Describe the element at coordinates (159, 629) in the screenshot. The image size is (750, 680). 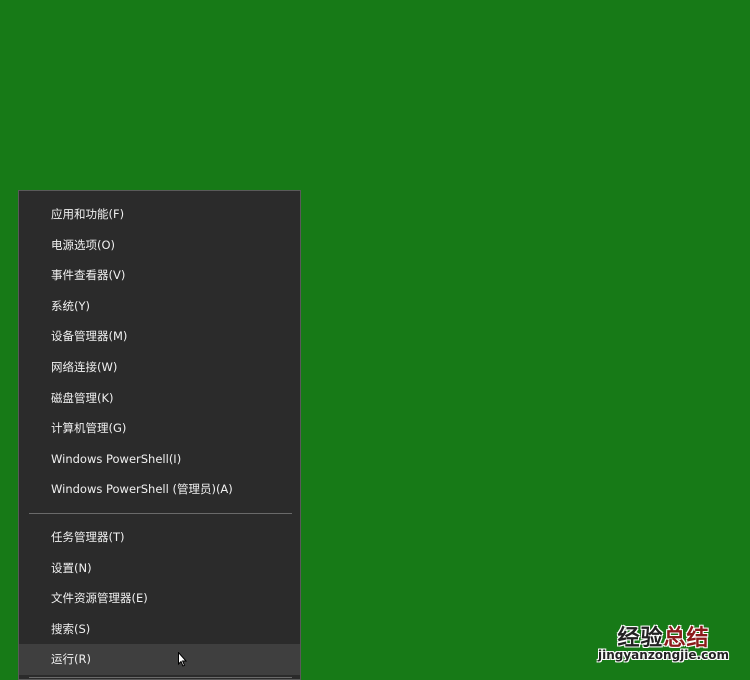
I see `menu-item-search: 搜索(S)` at that location.